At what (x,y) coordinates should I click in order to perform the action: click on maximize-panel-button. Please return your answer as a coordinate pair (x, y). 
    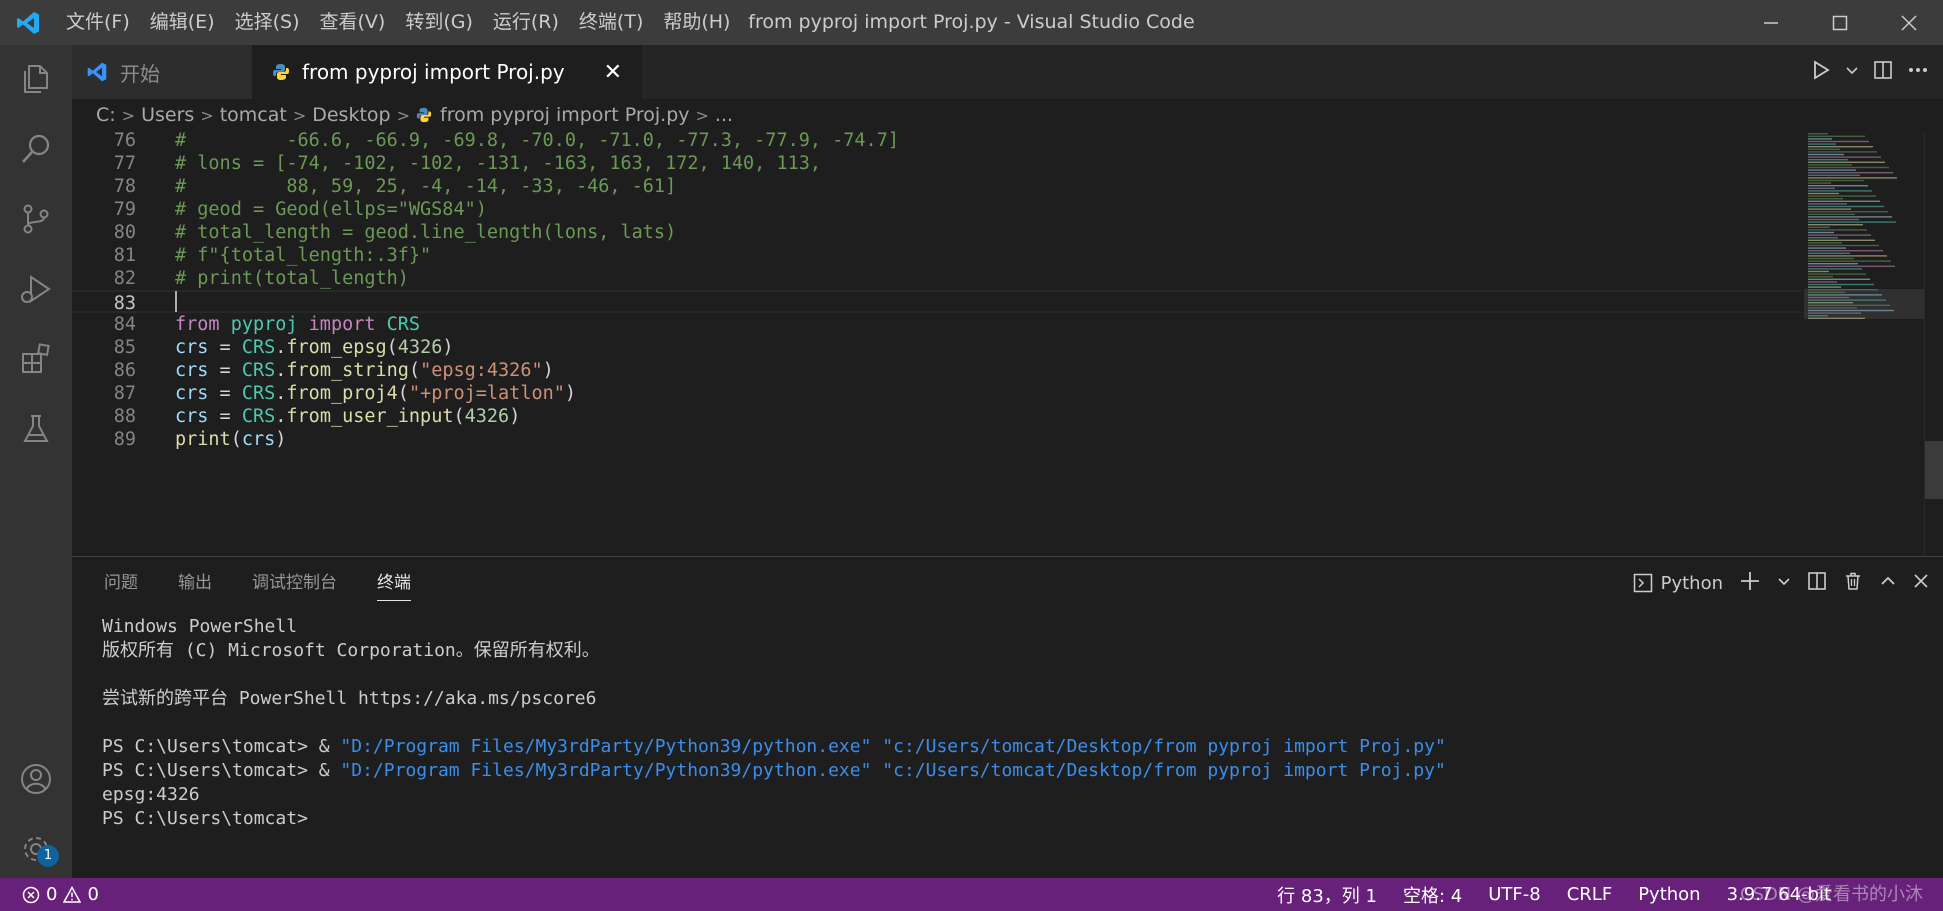
    Looking at the image, I should click on (1888, 583).